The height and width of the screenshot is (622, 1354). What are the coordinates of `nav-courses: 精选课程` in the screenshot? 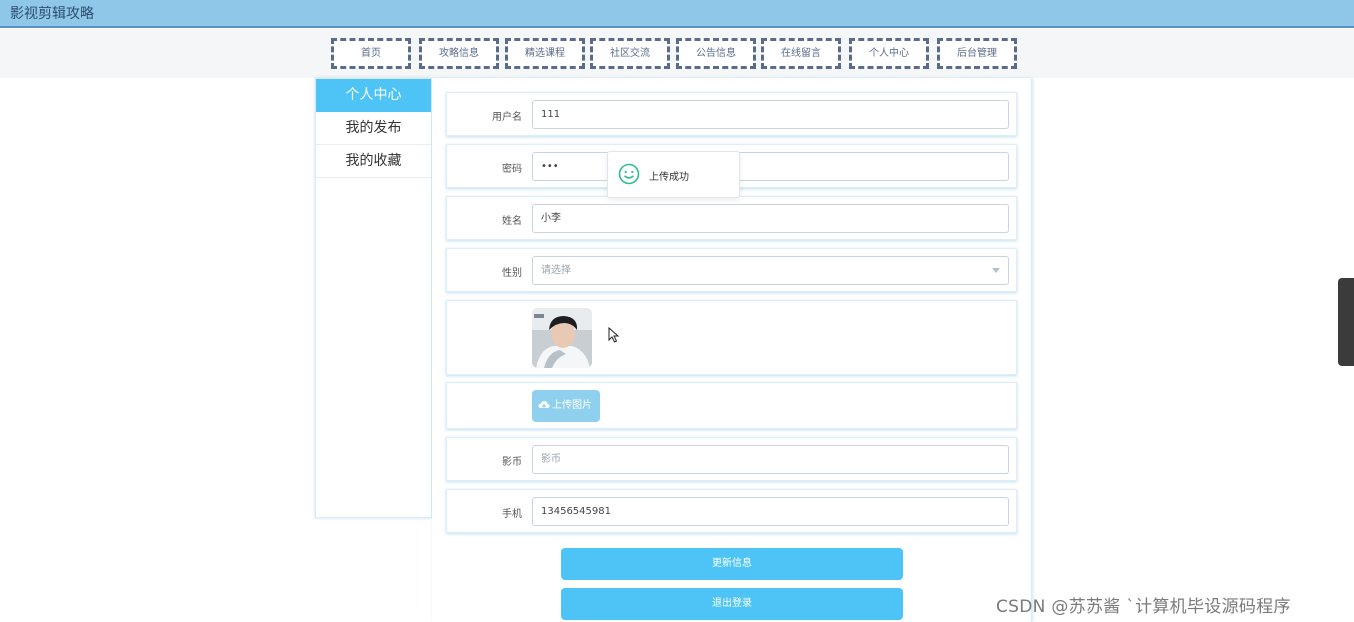 It's located at (545, 53).